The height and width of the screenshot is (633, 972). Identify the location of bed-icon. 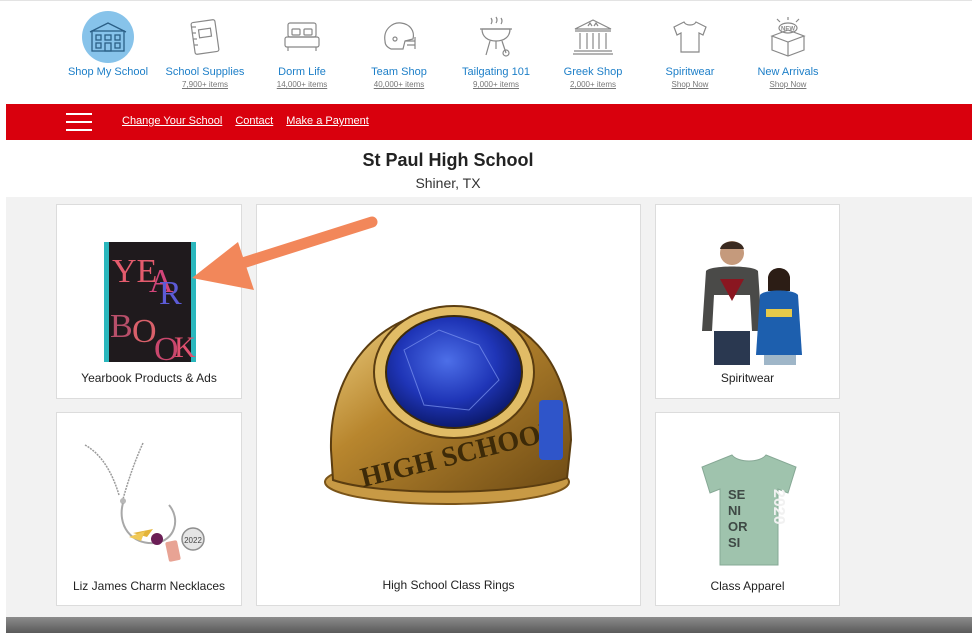
(302, 37).